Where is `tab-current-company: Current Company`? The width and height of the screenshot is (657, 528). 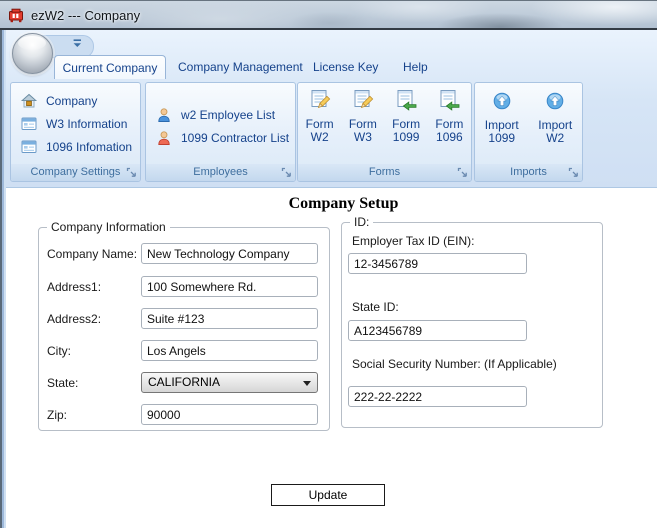 tab-current-company: Current Company is located at coordinates (110, 67).